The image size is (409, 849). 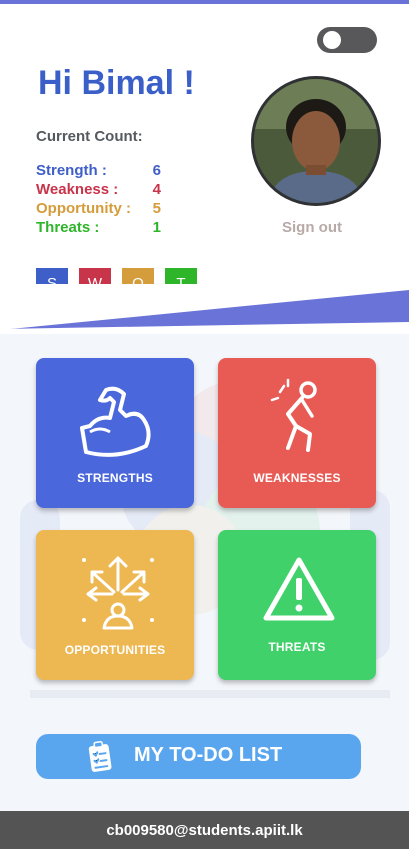 What do you see at coordinates (71, 170) in the screenshot?
I see `count-label: Strength :` at bounding box center [71, 170].